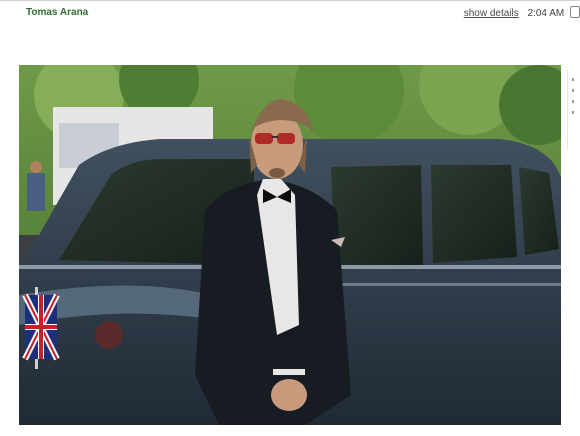 This screenshot has height=436, width=580. Describe the element at coordinates (573, 110) in the screenshot. I see `scroll-edge` at that location.